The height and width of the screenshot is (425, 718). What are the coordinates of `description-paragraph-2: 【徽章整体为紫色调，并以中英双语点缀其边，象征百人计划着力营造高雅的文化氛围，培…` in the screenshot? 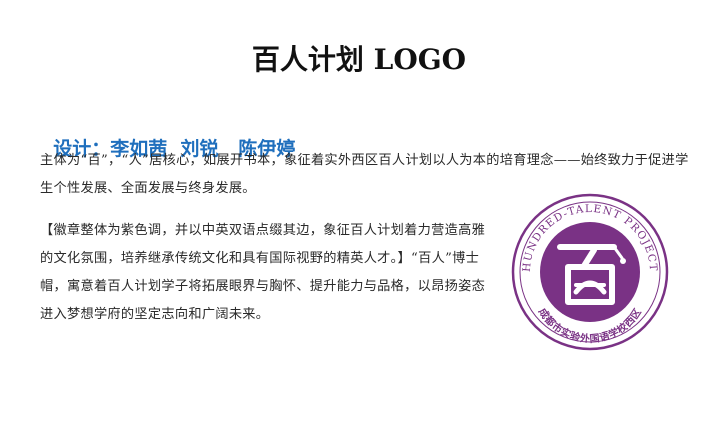 It's located at (263, 272).